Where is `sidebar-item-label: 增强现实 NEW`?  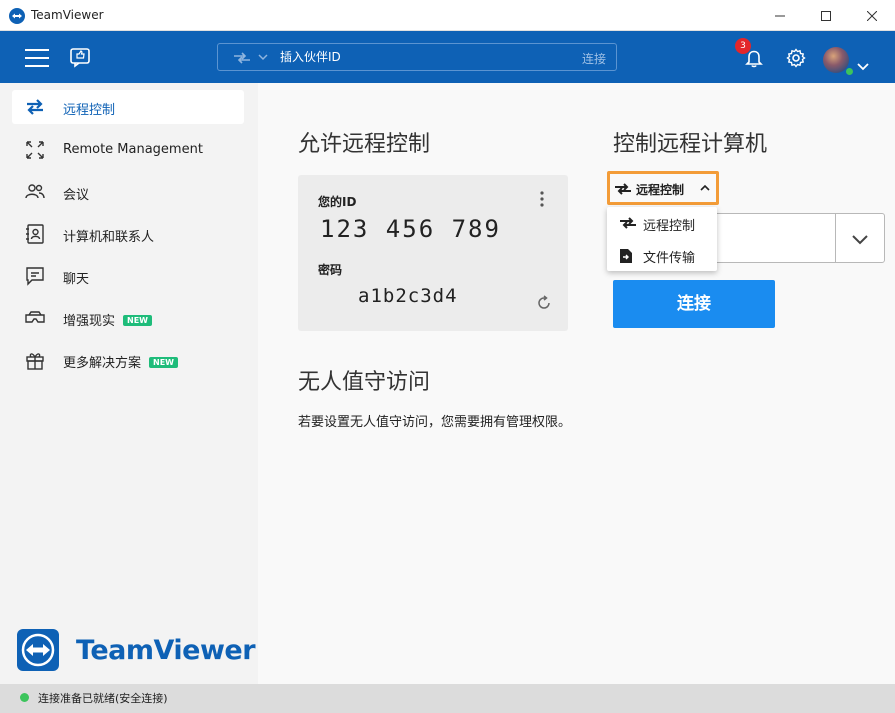 sidebar-item-label: 增强现实 NEW is located at coordinates (107, 319).